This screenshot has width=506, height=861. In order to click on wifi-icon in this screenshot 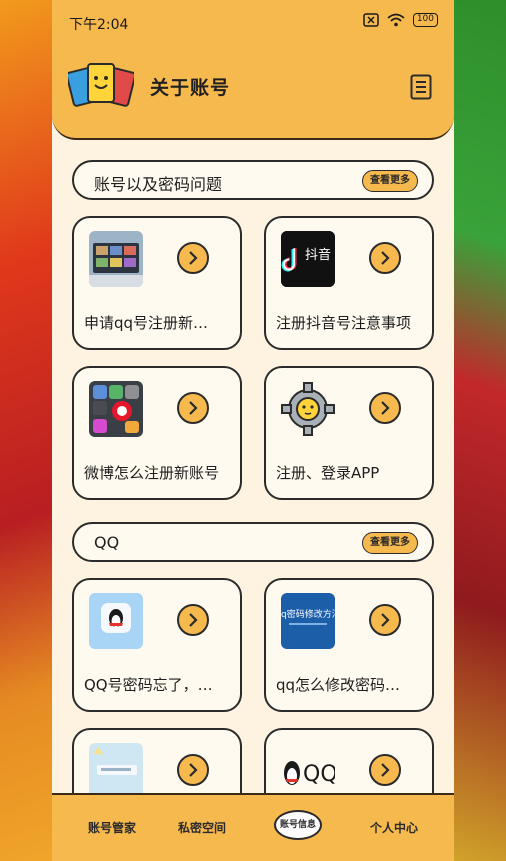, I will do `click(396, 20)`.